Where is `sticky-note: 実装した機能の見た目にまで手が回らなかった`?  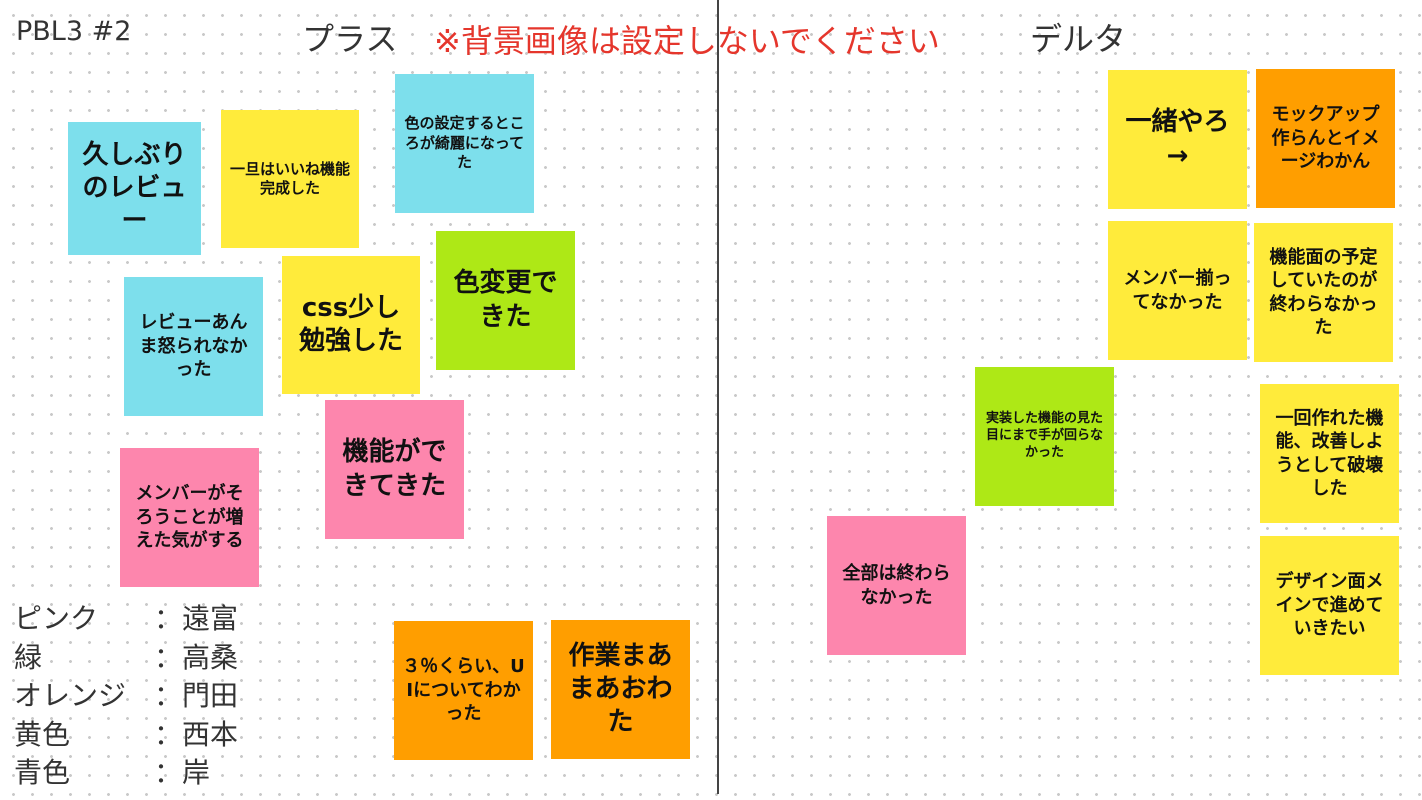 sticky-note: 実装した機能の見た目にまで手が回らなかった is located at coordinates (1044, 436).